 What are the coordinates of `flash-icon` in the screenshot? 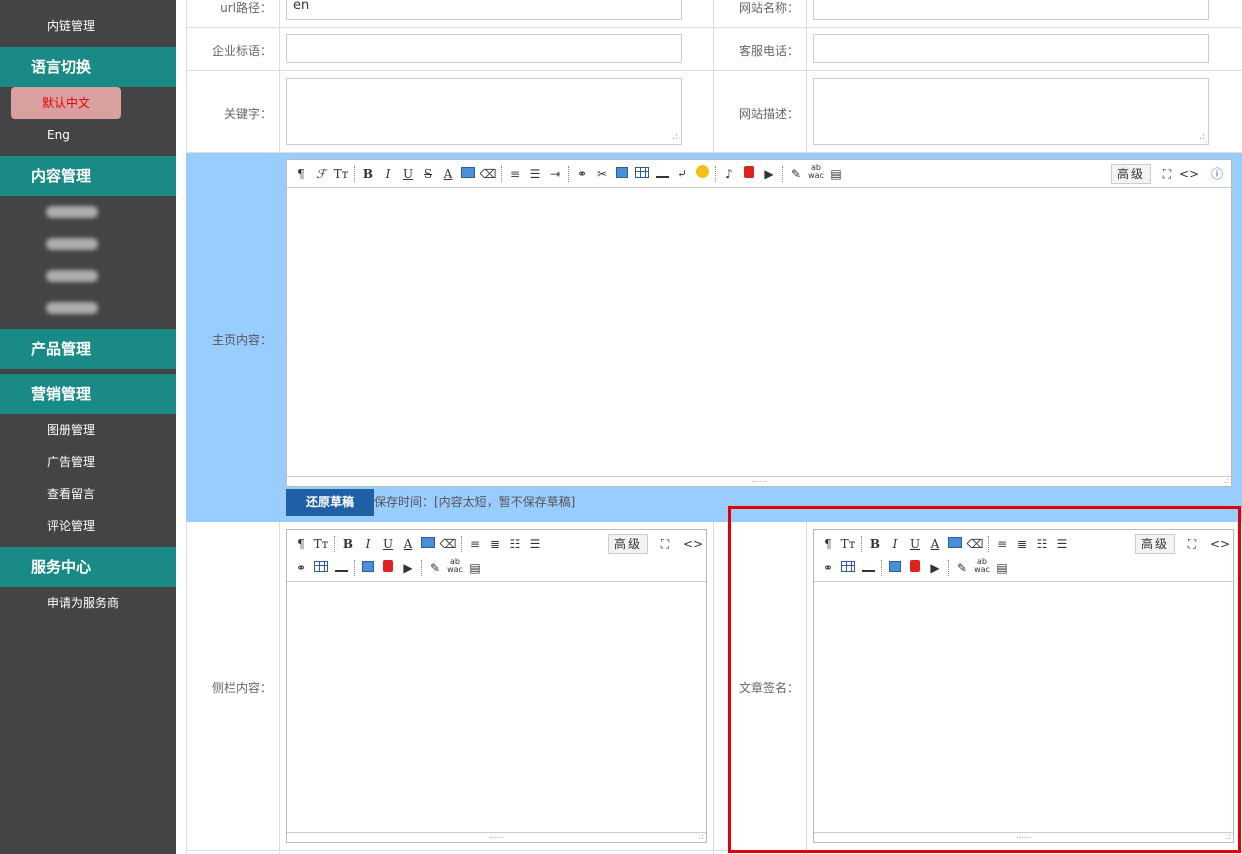 It's located at (915, 568).